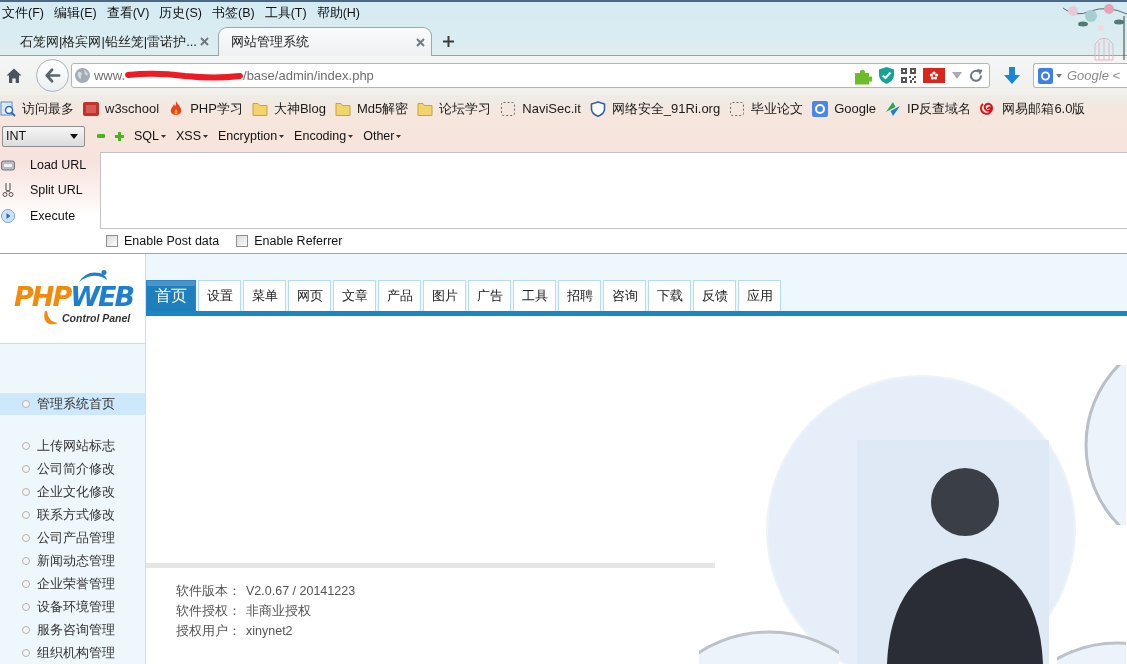  Describe the element at coordinates (624, 295) in the screenshot. I see `nav-tab: 咨询` at that location.